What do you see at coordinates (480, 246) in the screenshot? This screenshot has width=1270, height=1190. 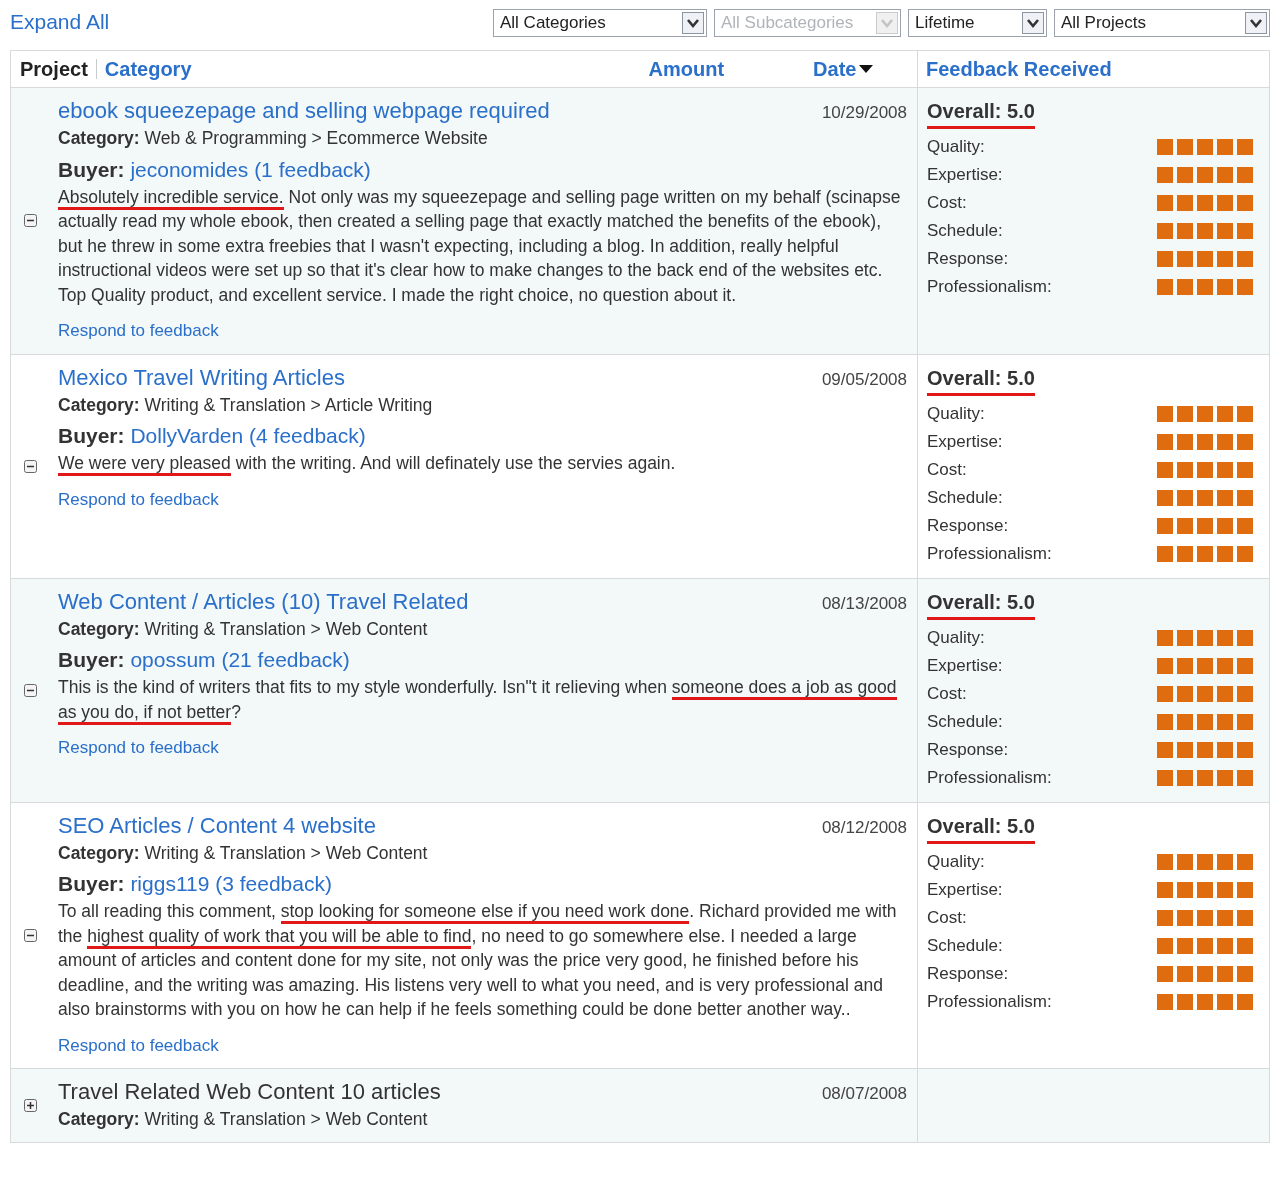 I see `feedback-text: Absolutely incredible service. Not only was my squeezepage and selling page written on my behalf (scinapse actually read my whole ebook, then created a selling page that exactly matched the benefits of the ebook), but he threw in some extra freebies that I wasn't expecting, including a blog. In addition, really helpful instructional videos were set up so that it's clear how to make changes to the back end of the websites etc. Top Quality product, and excellent service. I made the right choice, no question about it.` at bounding box center [480, 246].